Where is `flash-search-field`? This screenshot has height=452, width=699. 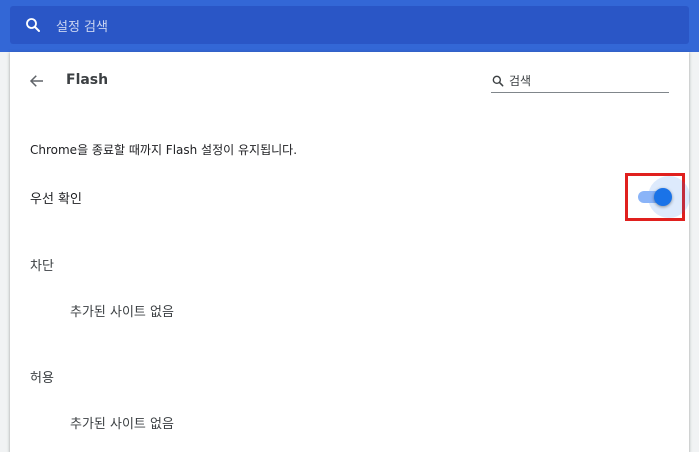
flash-search-field is located at coordinates (580, 82).